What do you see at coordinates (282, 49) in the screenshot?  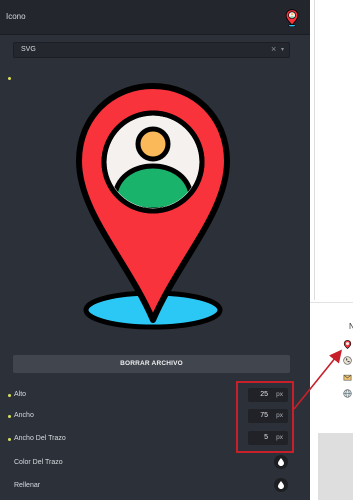 I see `chevron-down-icon: ▾` at bounding box center [282, 49].